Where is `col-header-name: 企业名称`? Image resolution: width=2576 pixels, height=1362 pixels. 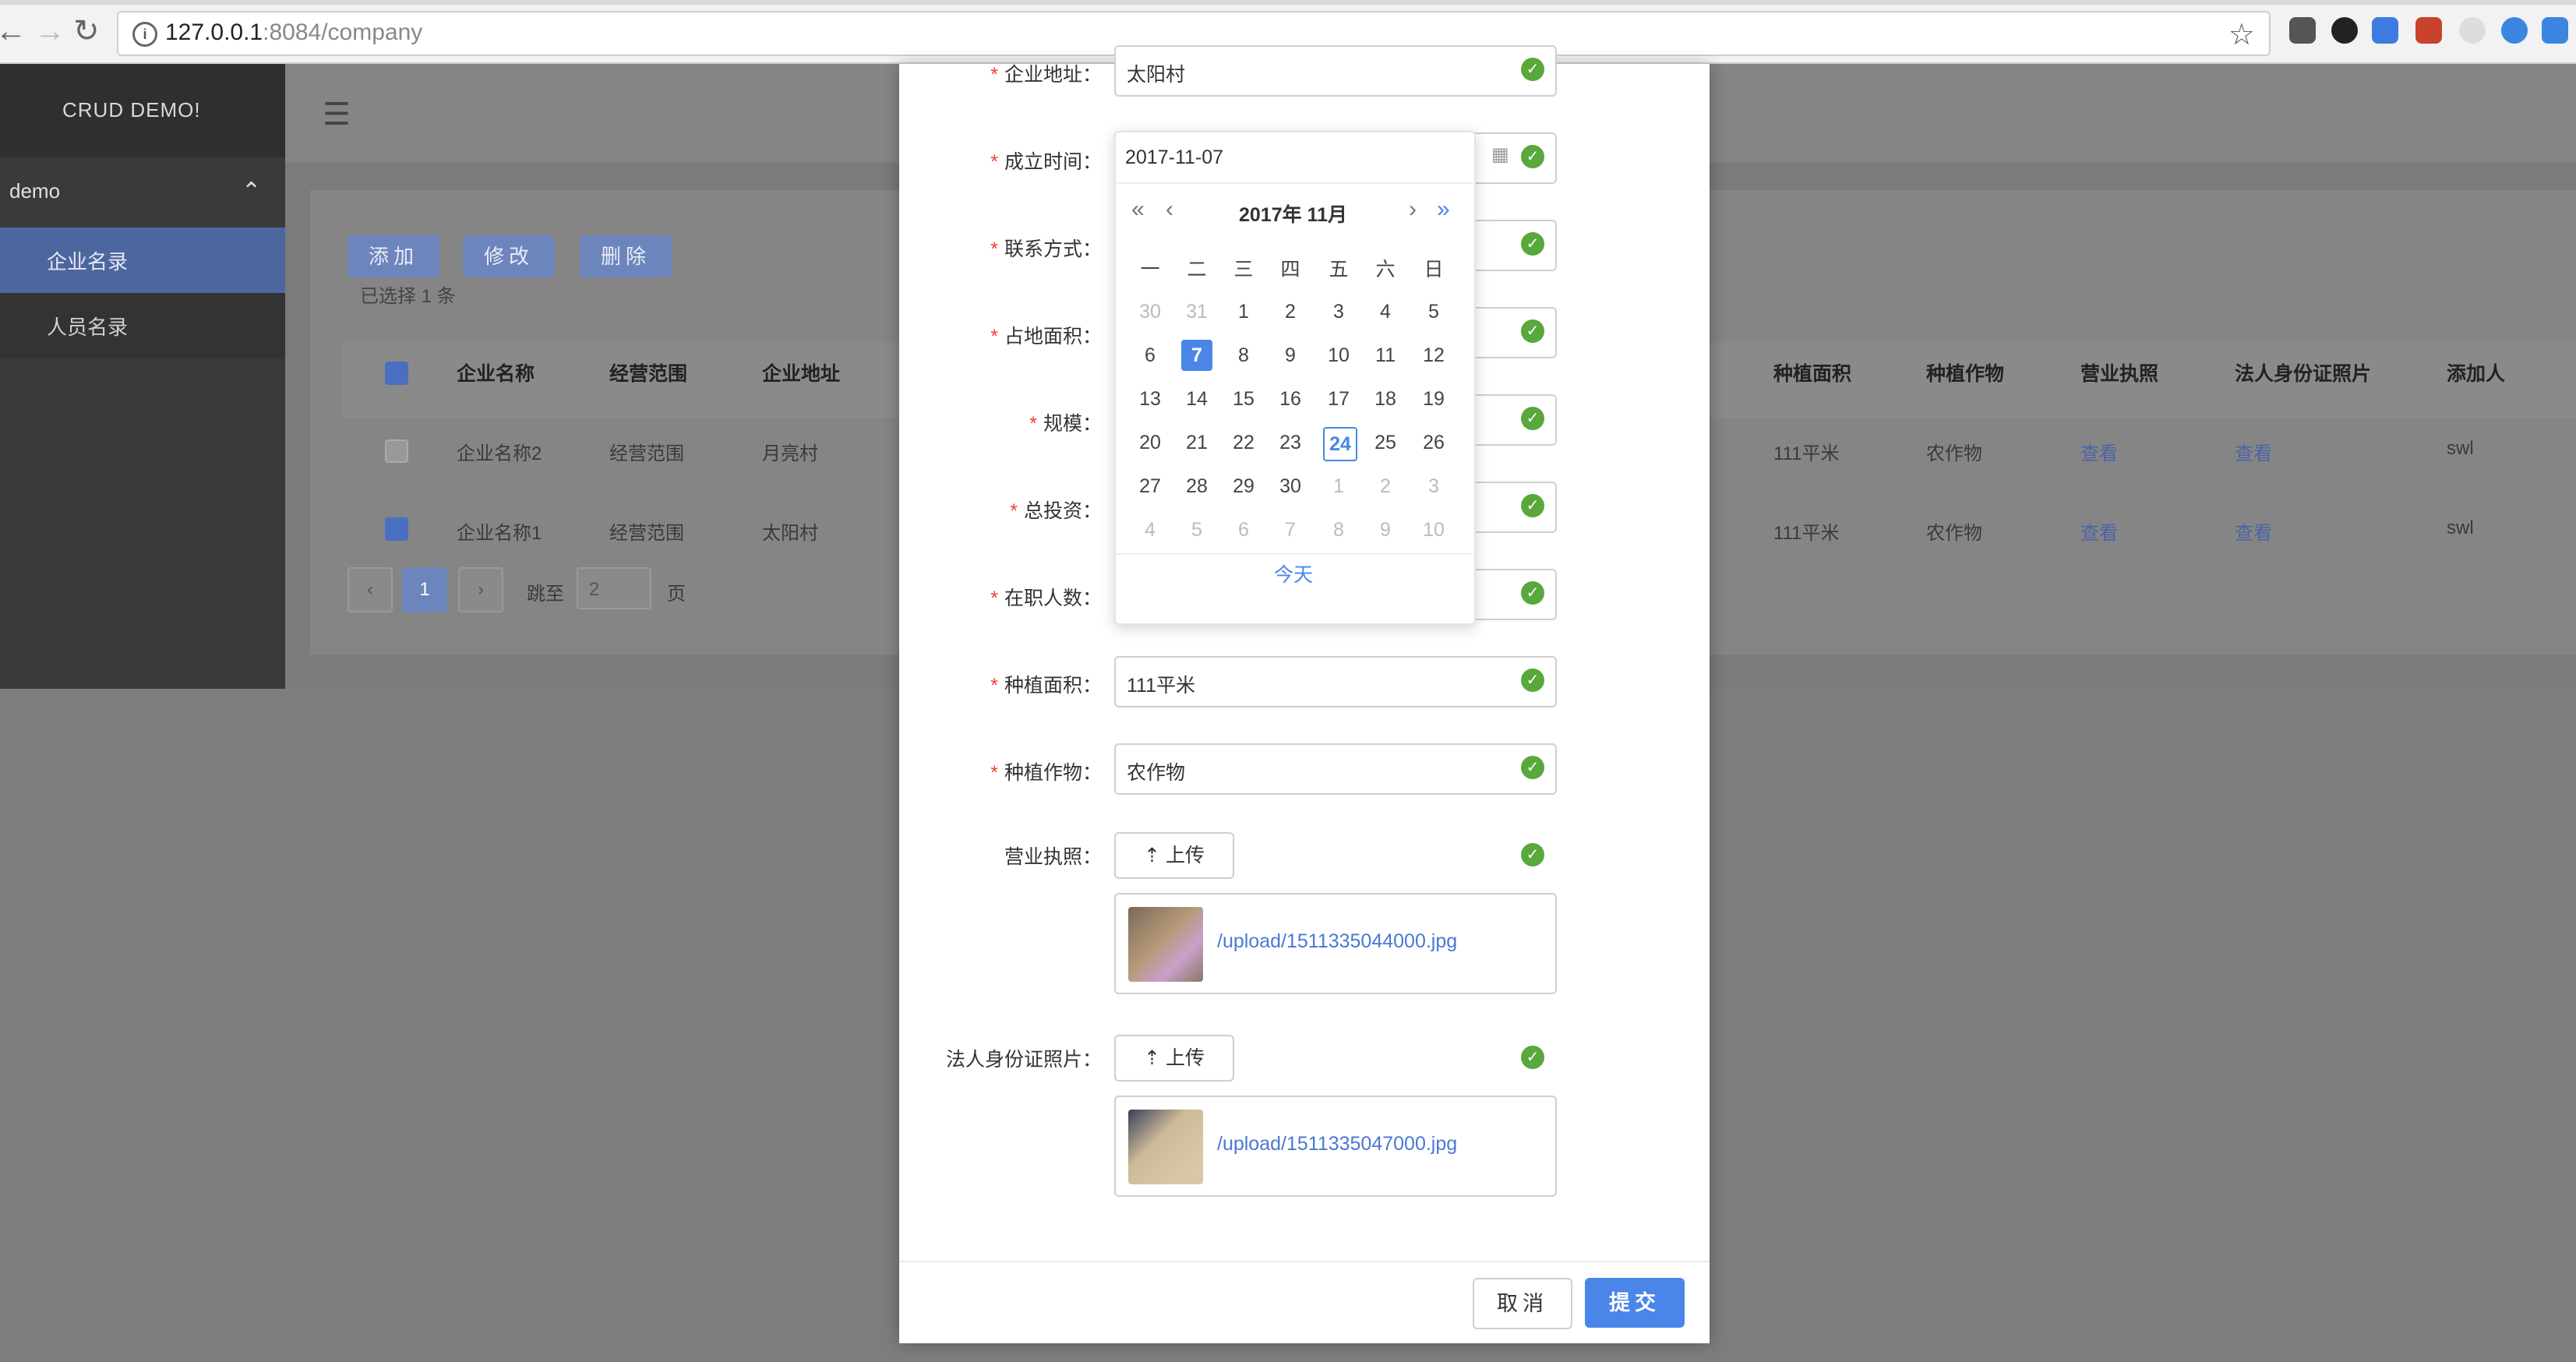
col-header-name: 企业名称 is located at coordinates (496, 372).